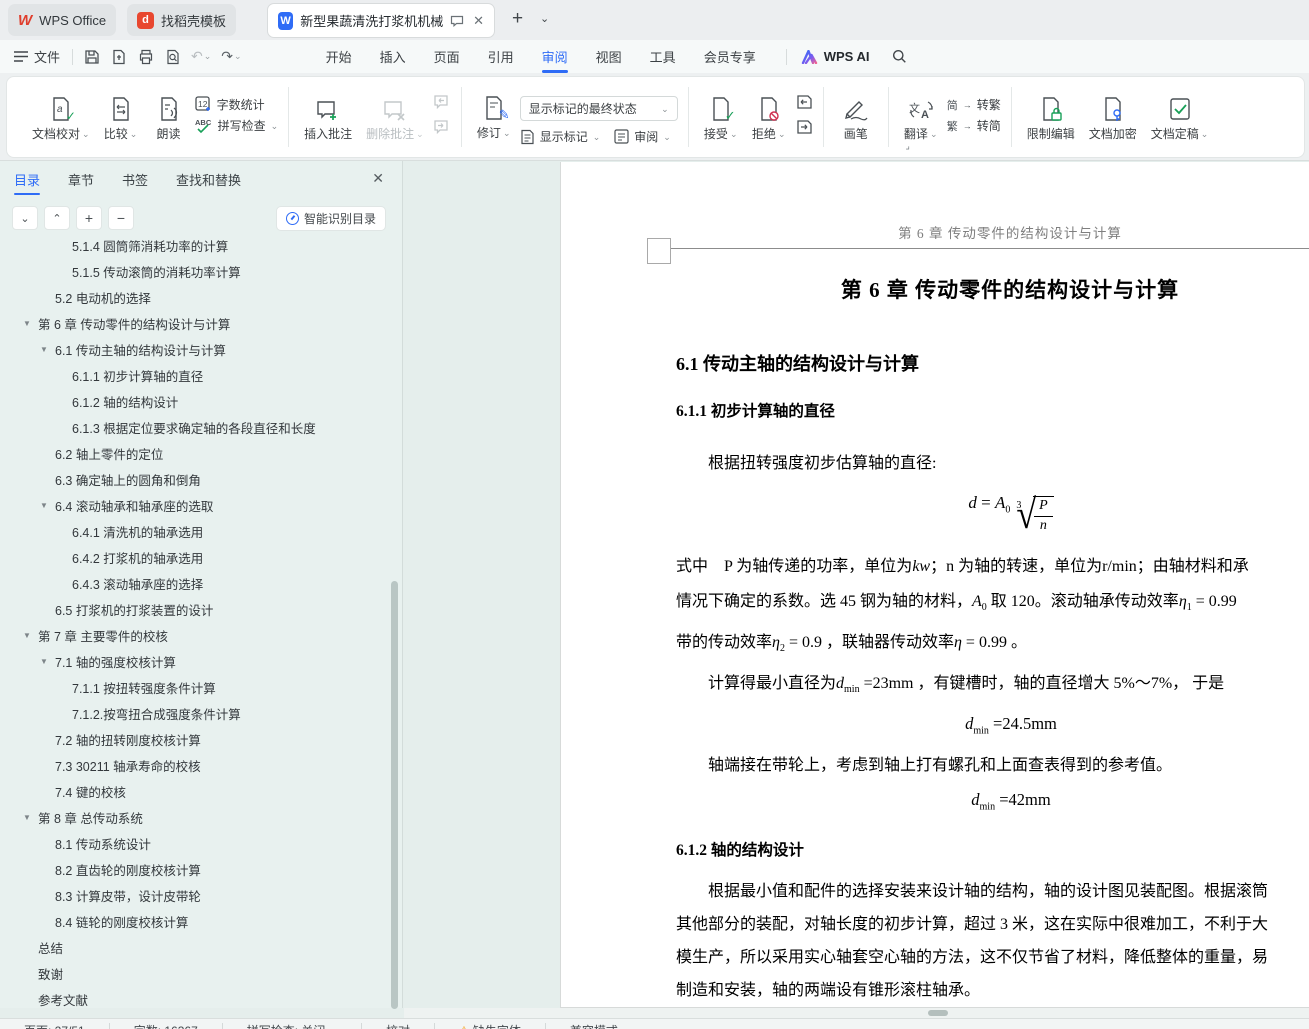 This screenshot has width=1309, height=1029. Describe the element at coordinates (381, 20) in the screenshot. I see `tab-document: W 新型果蔬清洗打浆机机械结构 ✕` at that location.